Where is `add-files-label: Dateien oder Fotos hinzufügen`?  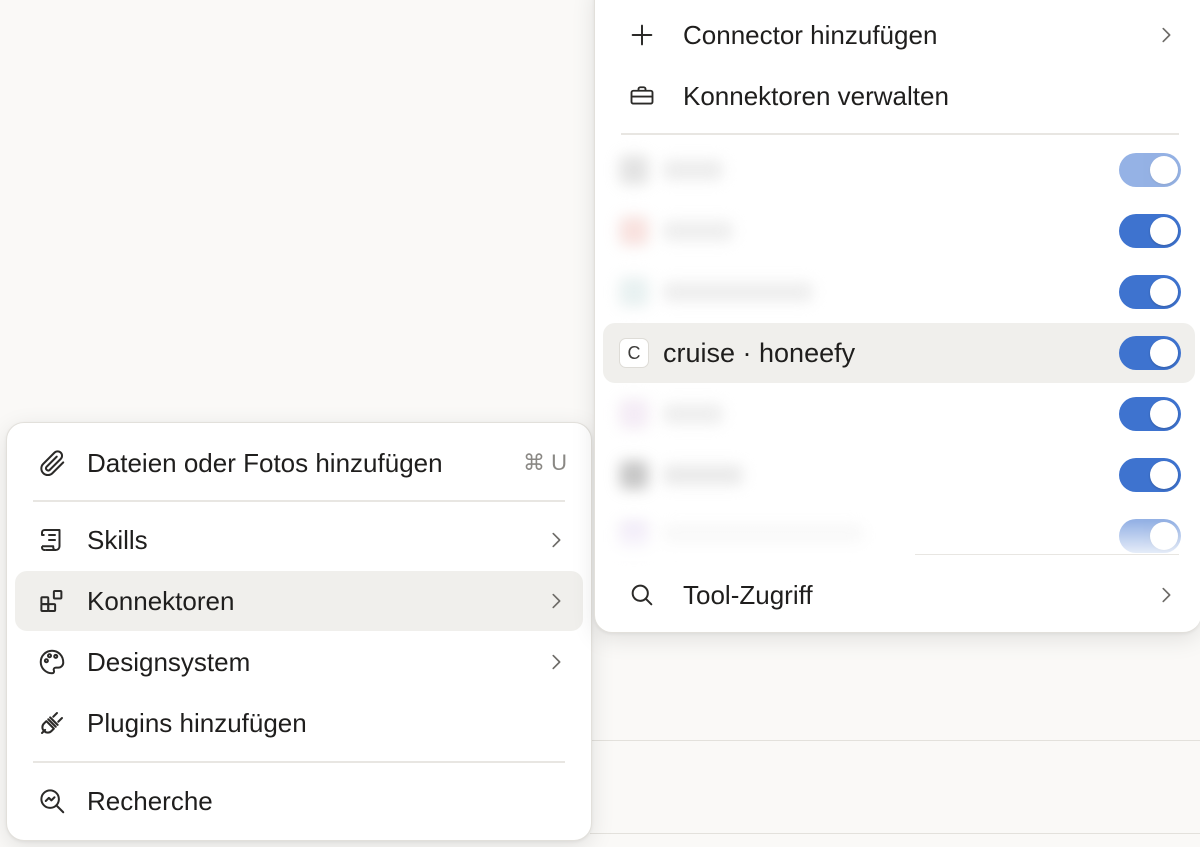 add-files-label: Dateien oder Fotos hinzufügen is located at coordinates (265, 462).